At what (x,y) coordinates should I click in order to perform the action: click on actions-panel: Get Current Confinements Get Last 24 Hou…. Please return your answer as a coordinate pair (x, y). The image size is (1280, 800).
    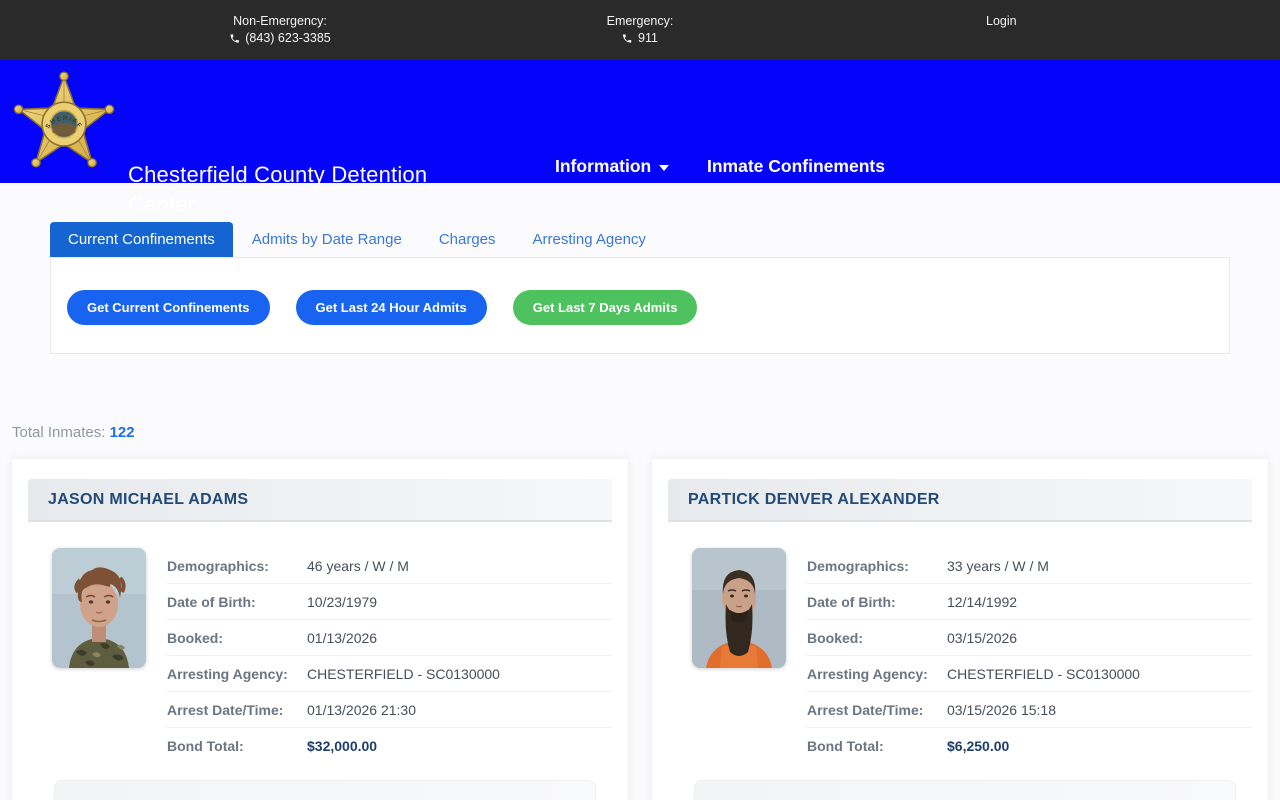
    Looking at the image, I should click on (640, 305).